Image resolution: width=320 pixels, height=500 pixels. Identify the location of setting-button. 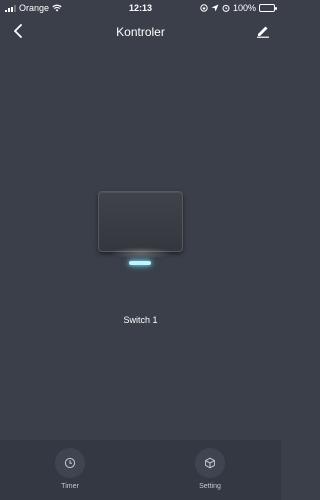
(210, 463).